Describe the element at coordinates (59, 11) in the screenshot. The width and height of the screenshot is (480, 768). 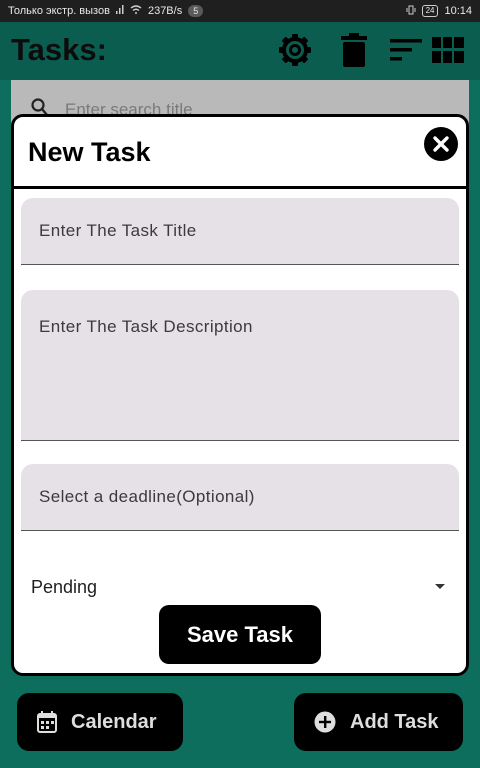
I see `carrier-text: Только экстр. вызов` at that location.